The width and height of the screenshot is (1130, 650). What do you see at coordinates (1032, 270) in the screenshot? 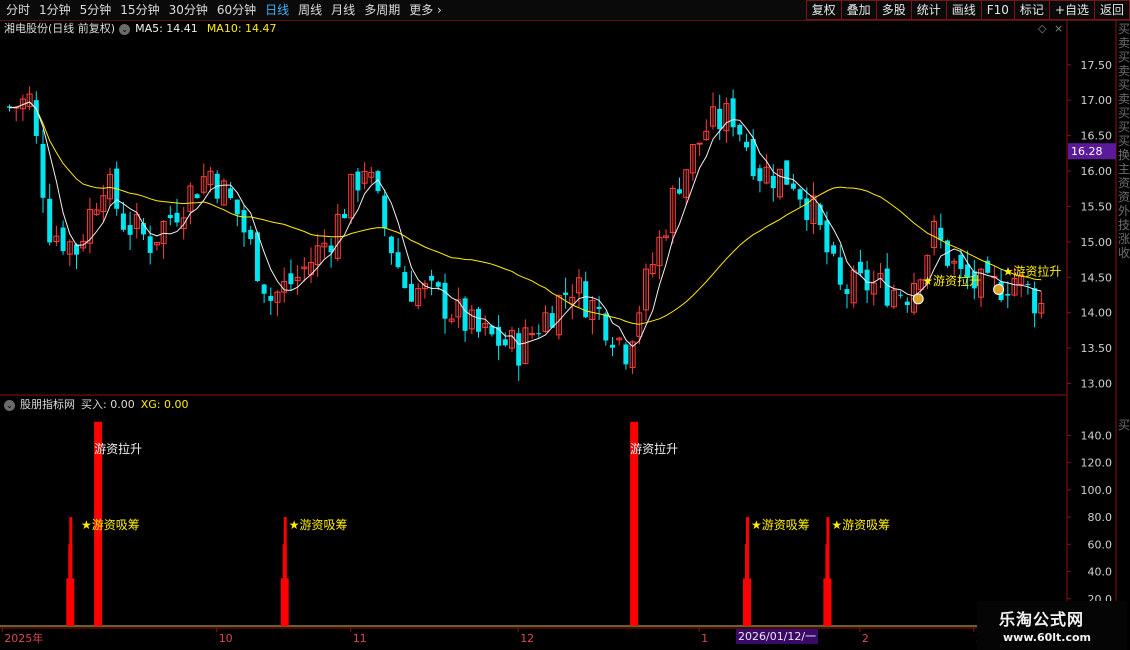
I see `main-signal-label: ★游资拉升` at bounding box center [1032, 270].